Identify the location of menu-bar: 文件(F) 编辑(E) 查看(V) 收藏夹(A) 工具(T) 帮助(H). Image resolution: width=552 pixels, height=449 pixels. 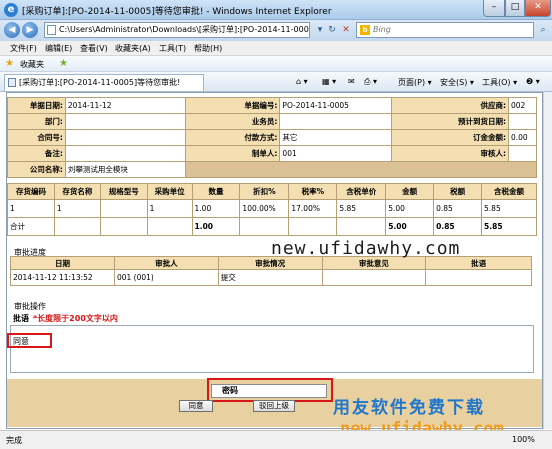
(276, 48).